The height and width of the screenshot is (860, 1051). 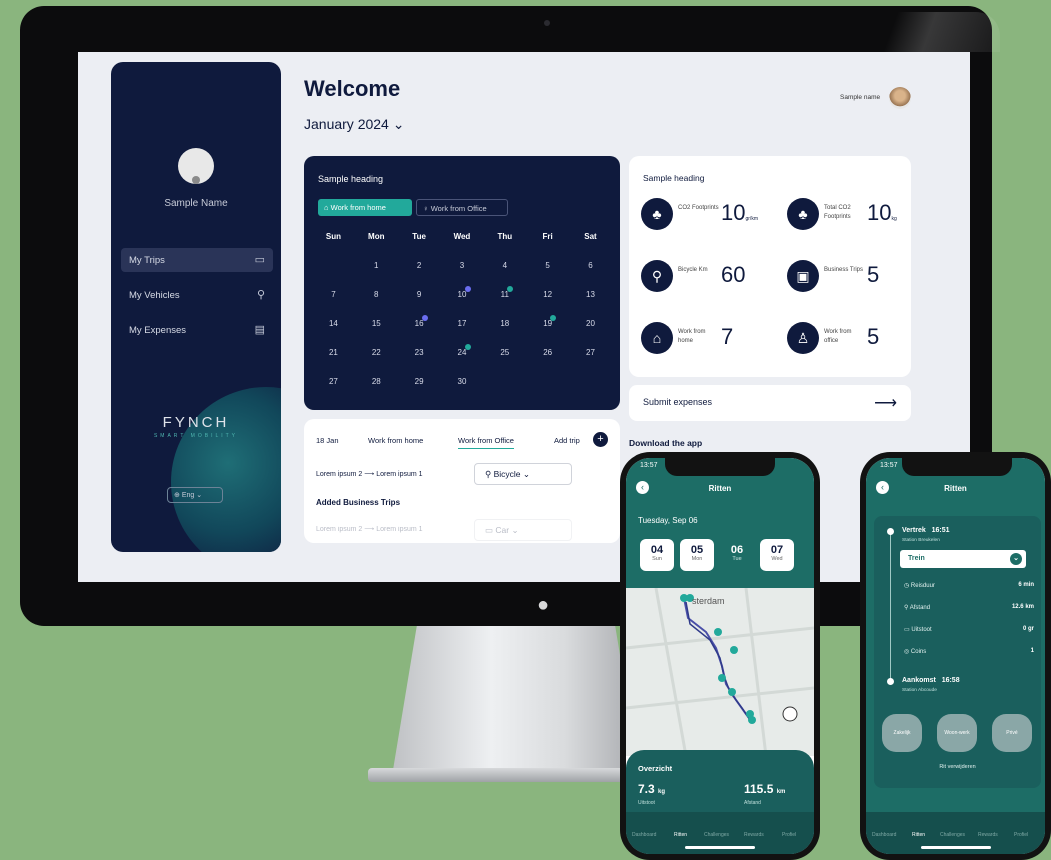 What do you see at coordinates (890, 609) in the screenshot?
I see `timeline-line` at bounding box center [890, 609].